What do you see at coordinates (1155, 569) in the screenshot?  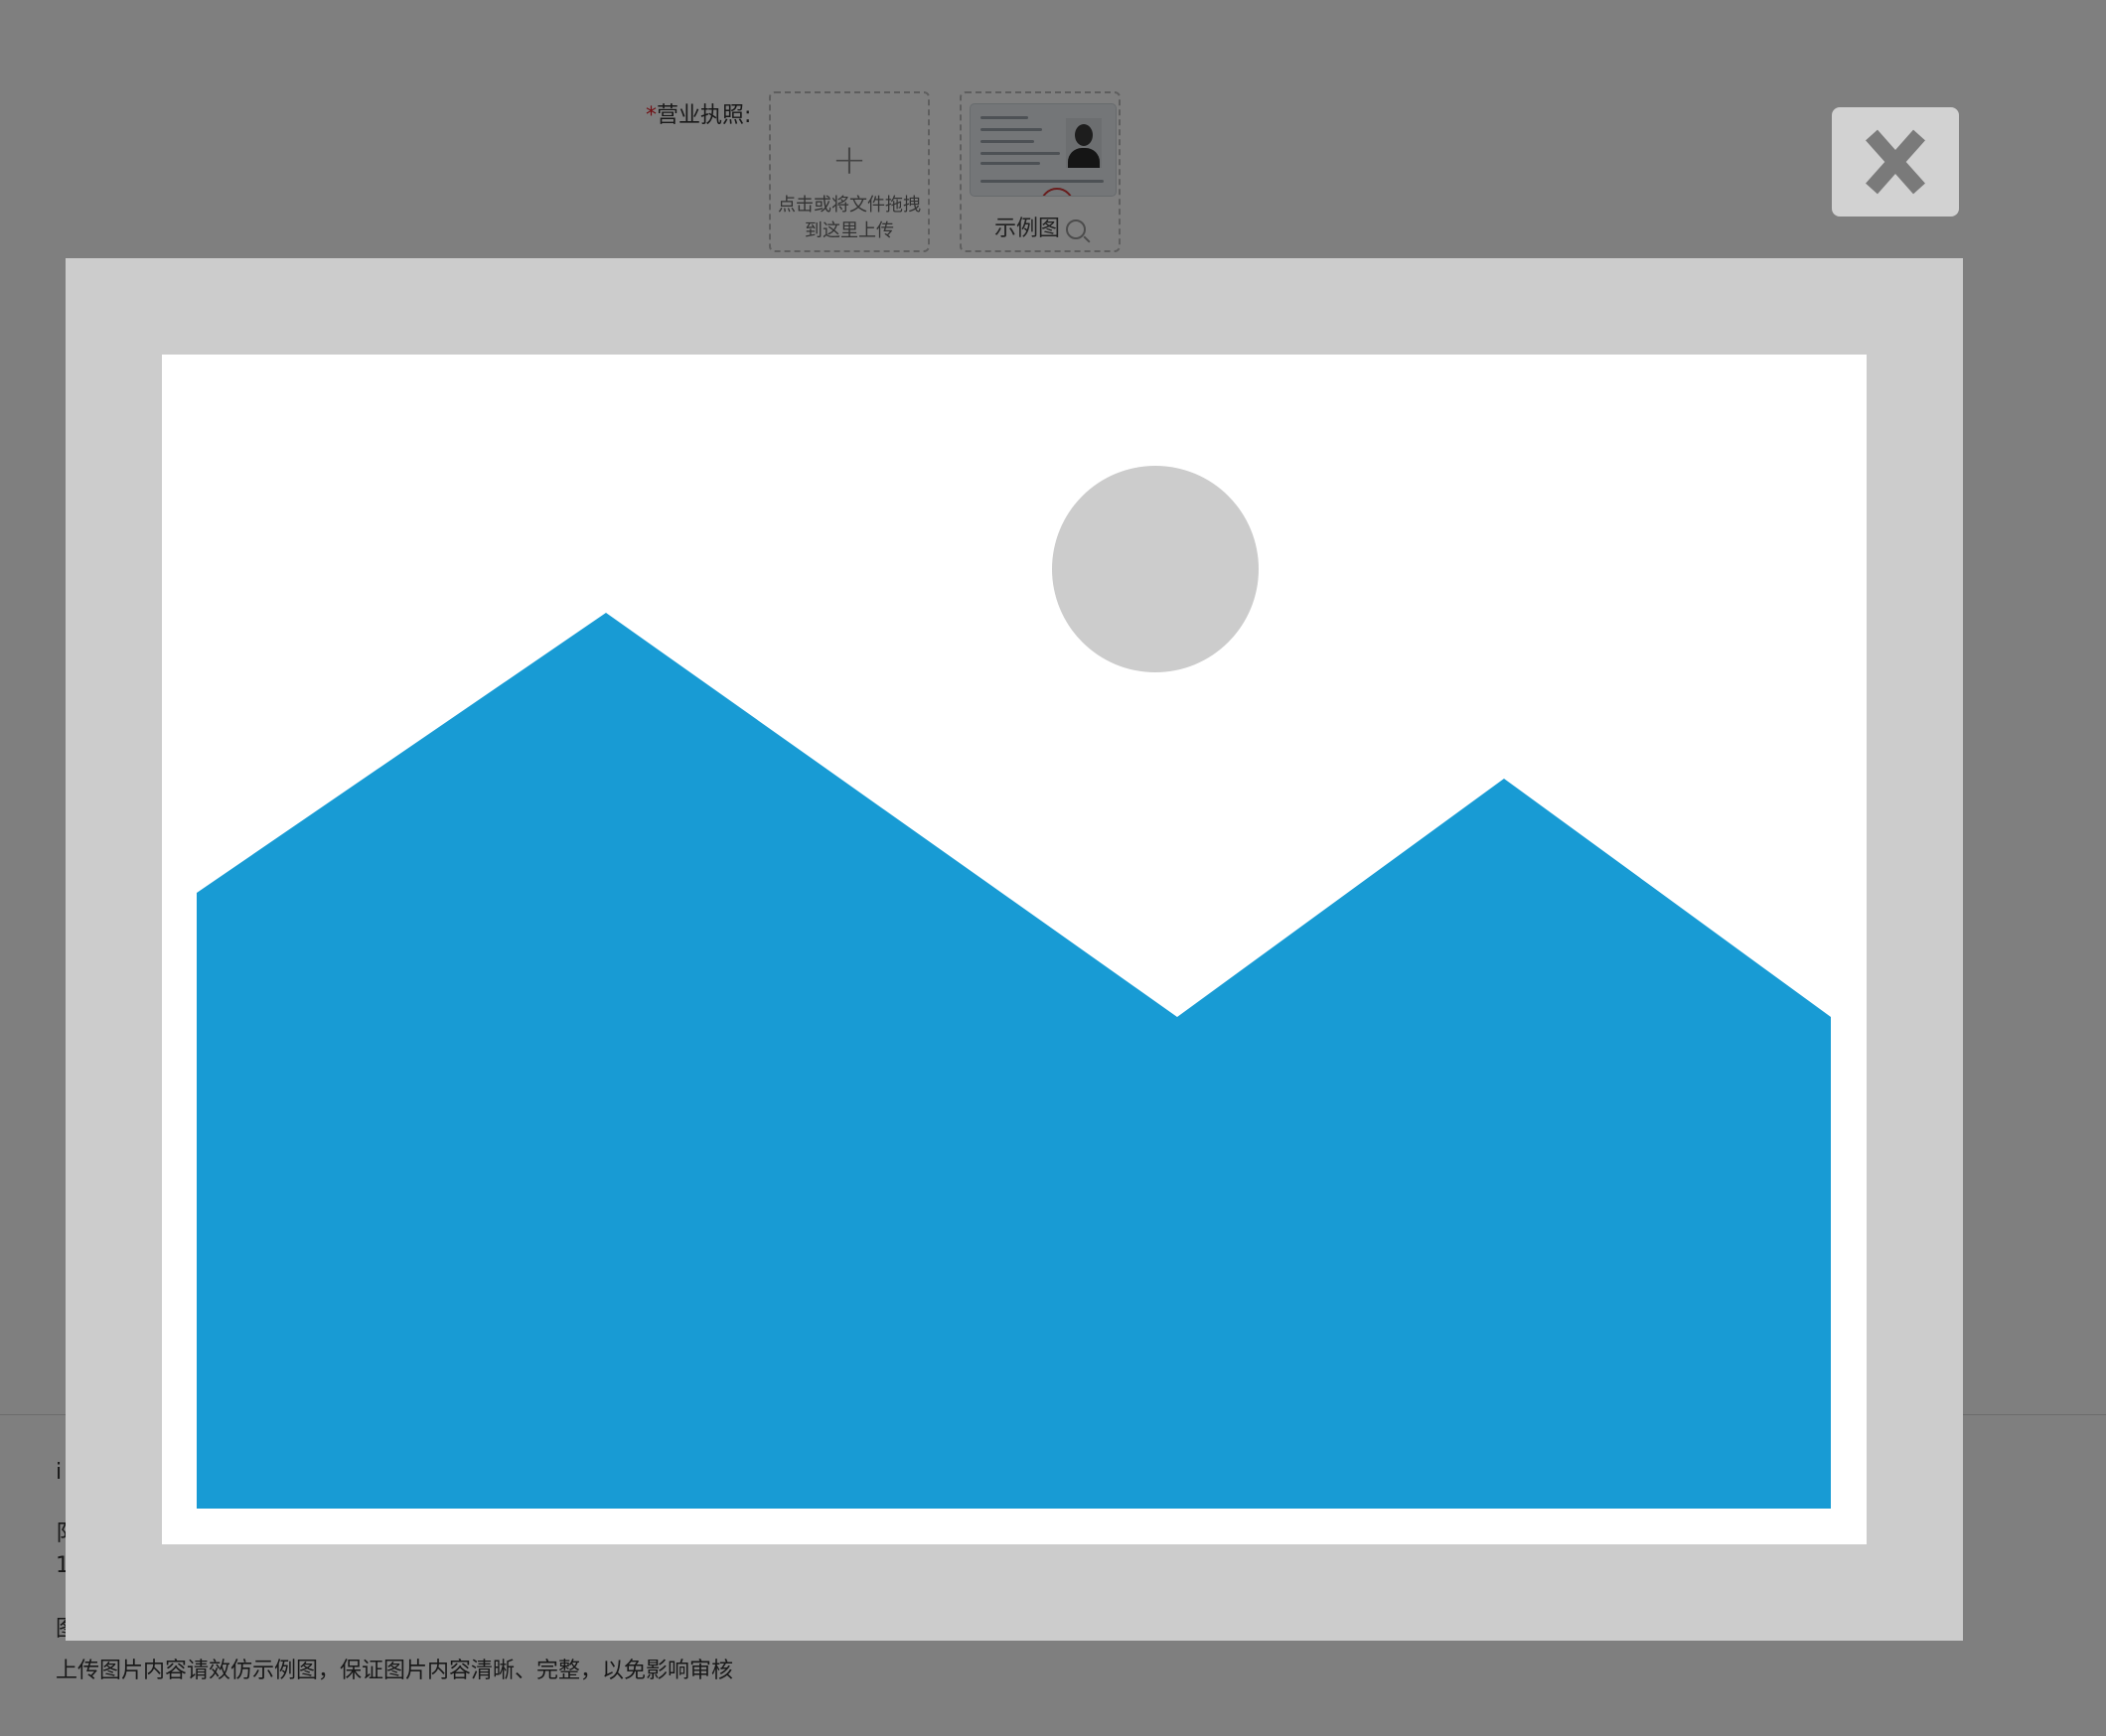 I see `sun-shape` at bounding box center [1155, 569].